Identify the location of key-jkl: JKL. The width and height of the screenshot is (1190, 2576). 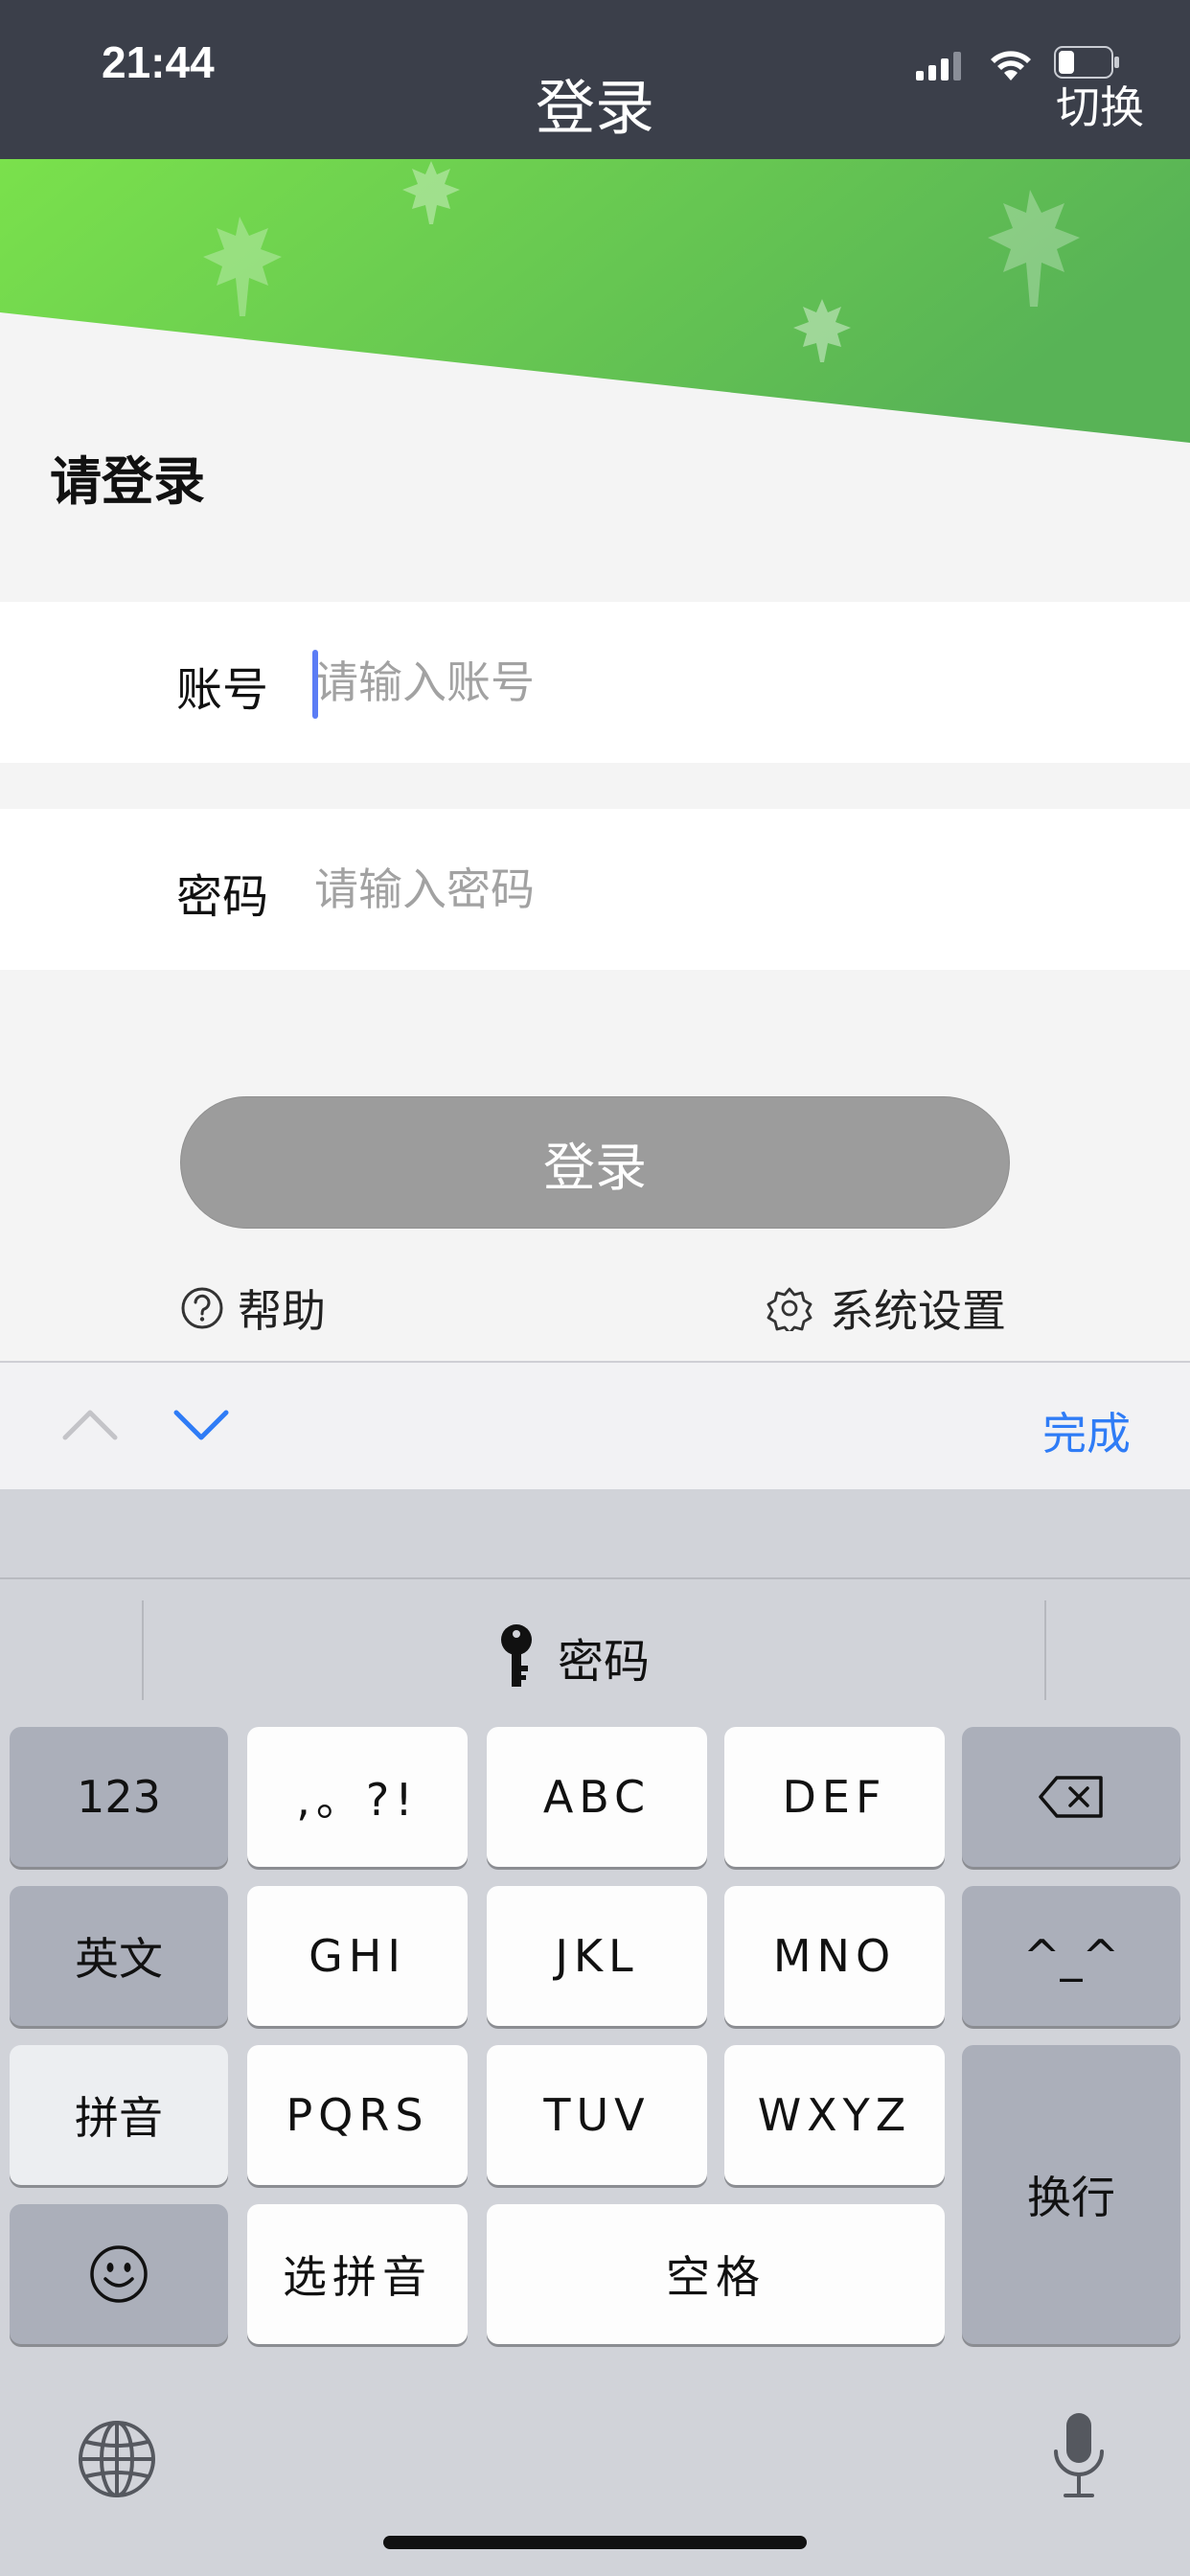
(597, 1956).